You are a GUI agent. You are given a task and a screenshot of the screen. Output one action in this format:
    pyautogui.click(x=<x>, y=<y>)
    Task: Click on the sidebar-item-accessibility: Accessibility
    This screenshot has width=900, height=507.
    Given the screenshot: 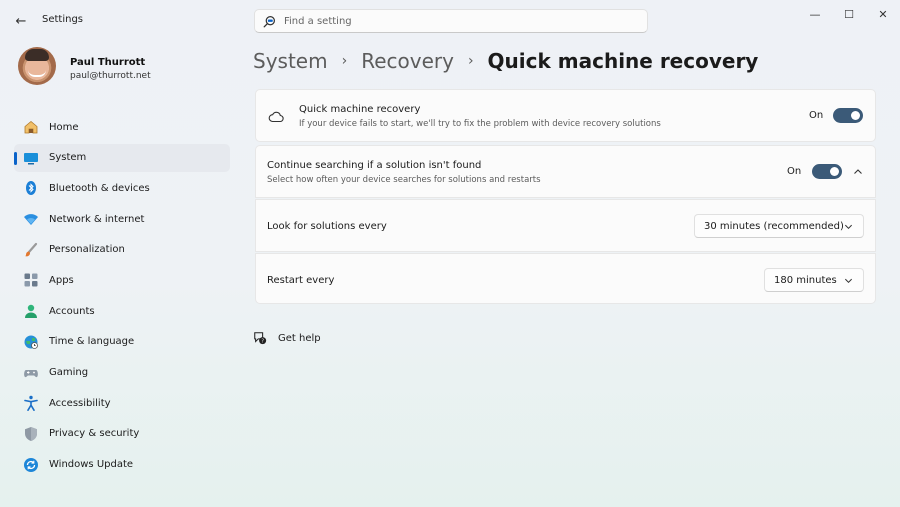 What is the action you would take?
    pyautogui.click(x=122, y=403)
    